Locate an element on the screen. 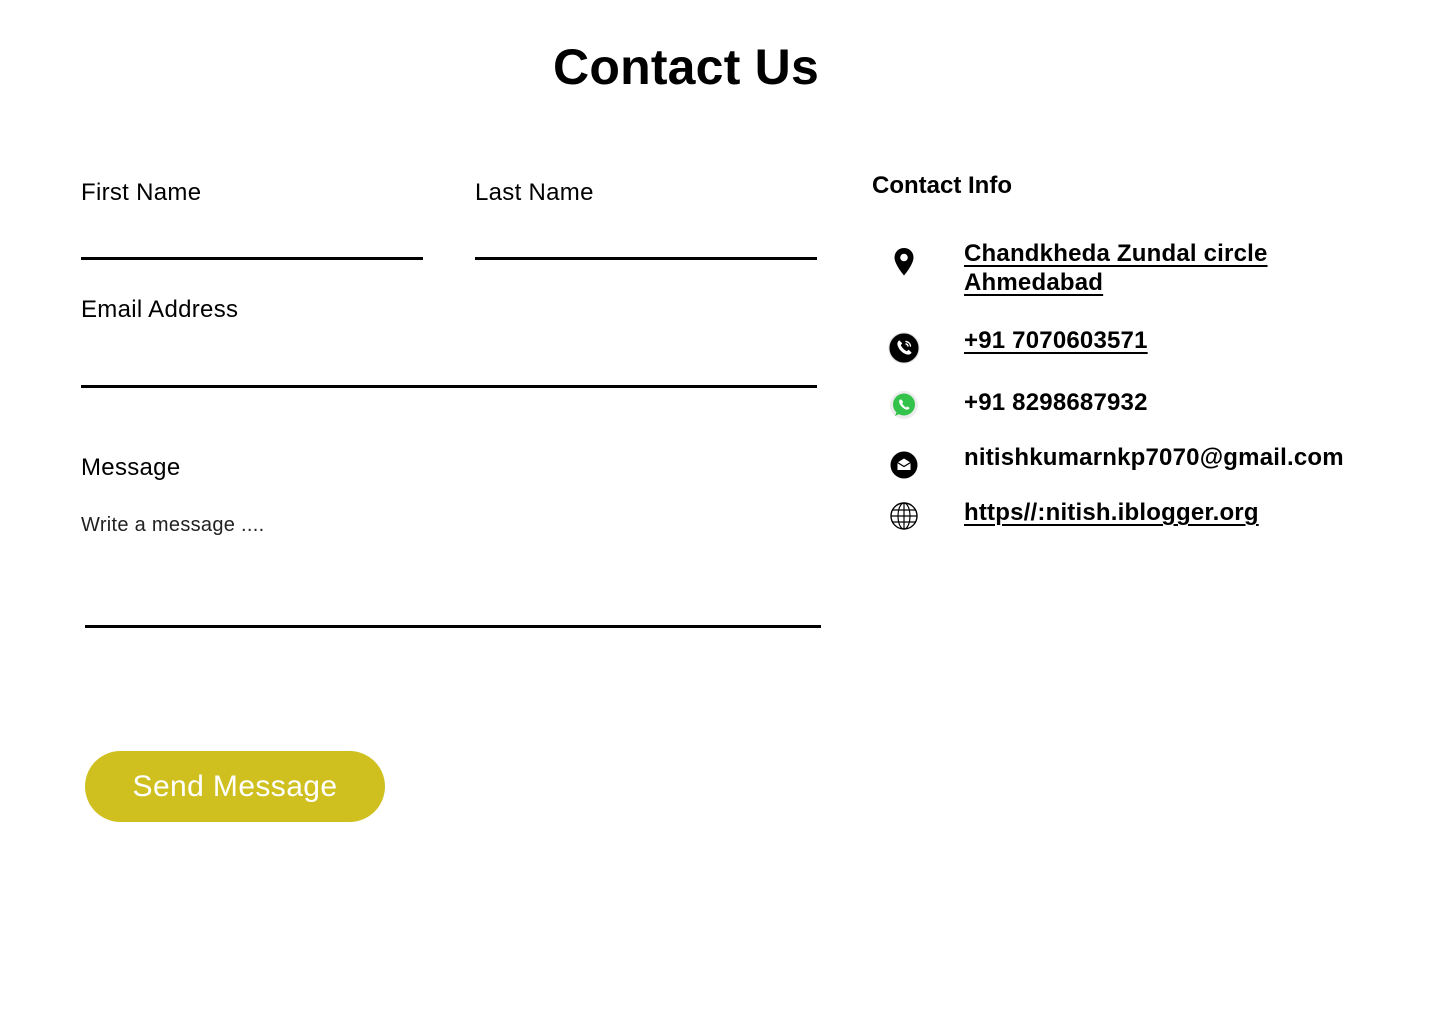 This screenshot has height=1024, width=1440. message-underline is located at coordinates (453, 626).